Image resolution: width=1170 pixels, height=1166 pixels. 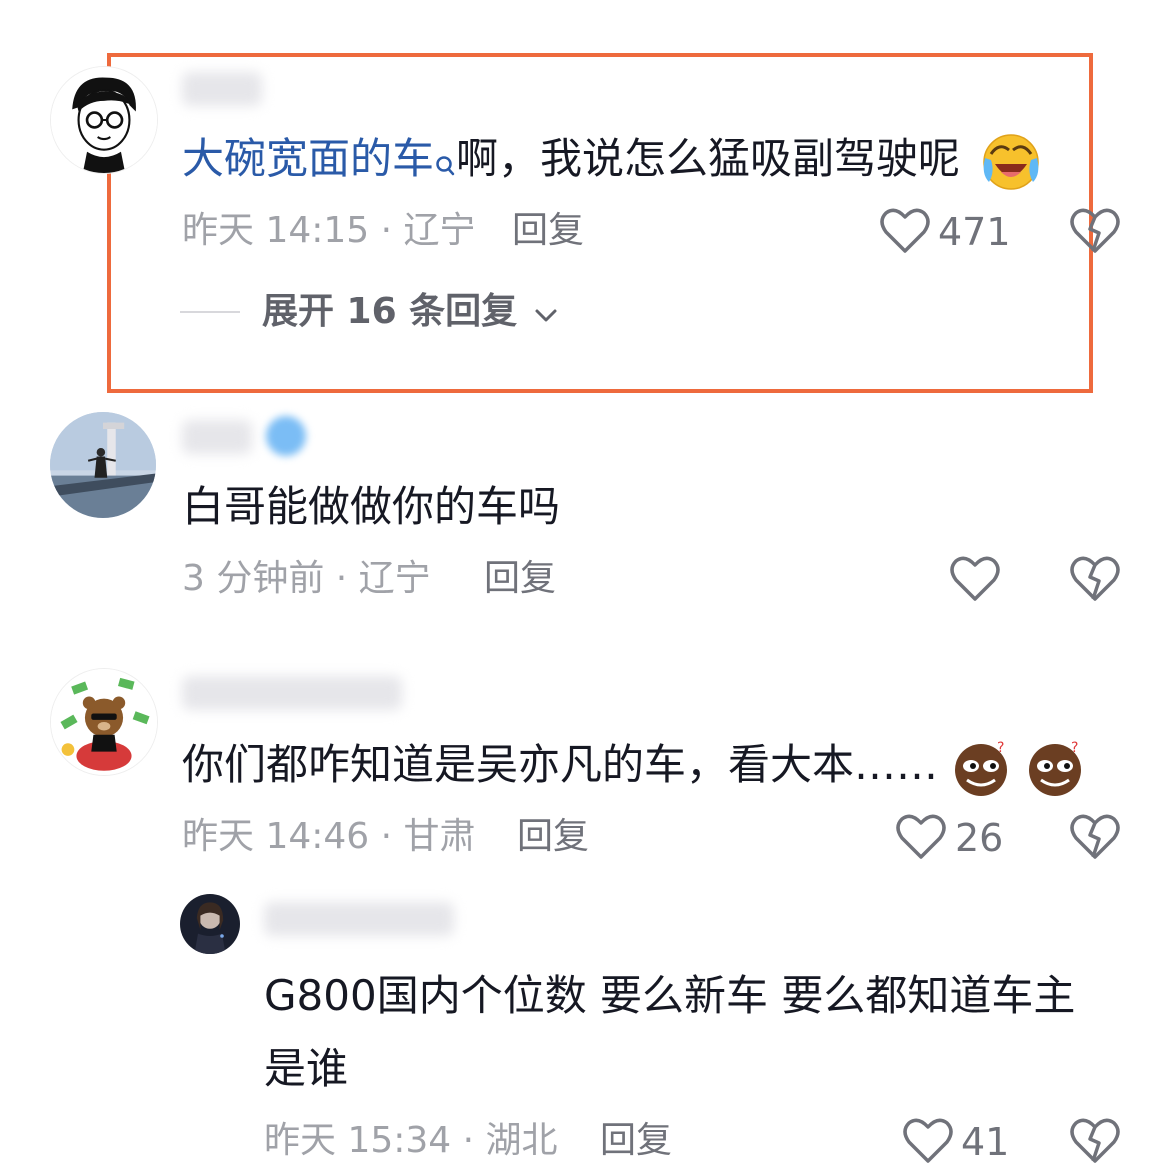 I want to click on verified-badge-icon, so click(x=286, y=436).